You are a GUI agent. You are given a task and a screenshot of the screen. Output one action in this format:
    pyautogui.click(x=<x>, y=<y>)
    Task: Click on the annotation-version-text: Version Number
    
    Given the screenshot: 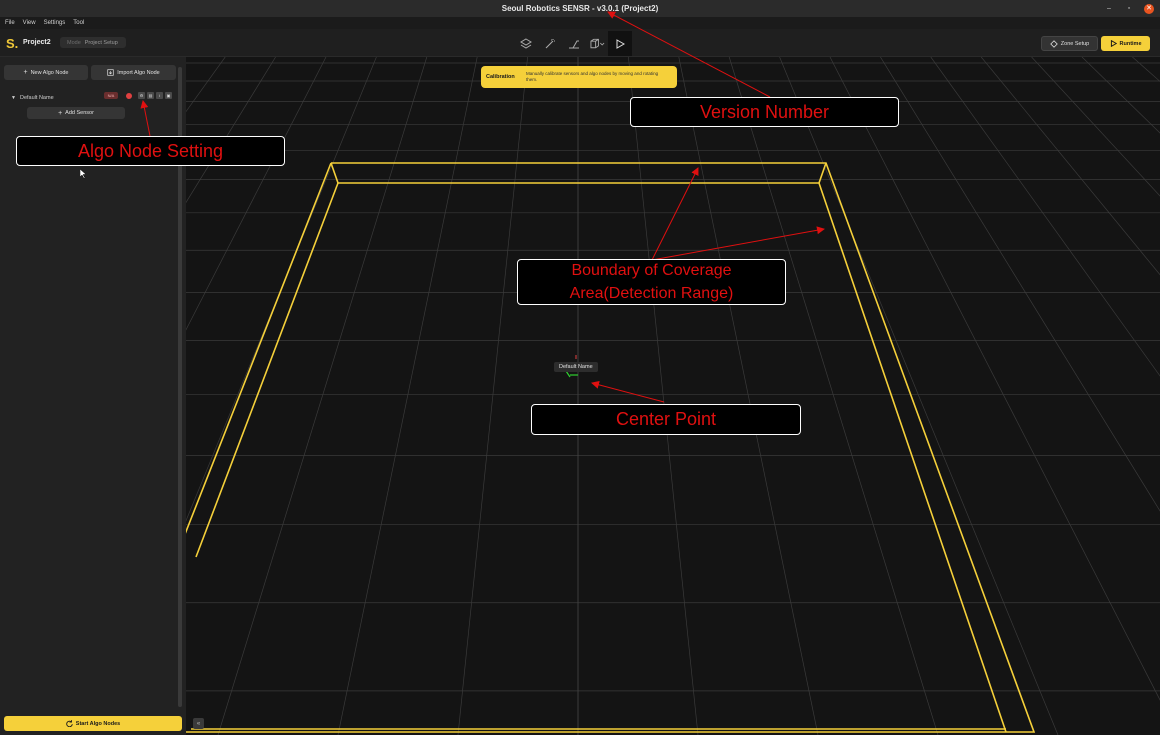 What is the action you would take?
    pyautogui.click(x=764, y=111)
    